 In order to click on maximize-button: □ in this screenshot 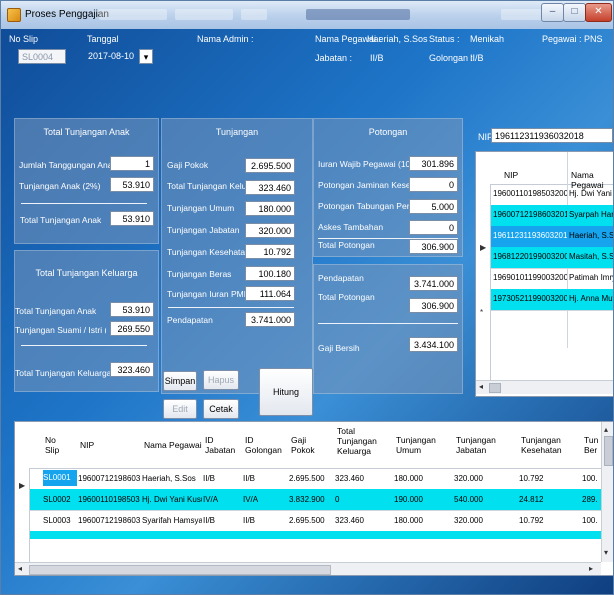, I will do `click(574, 12)`.